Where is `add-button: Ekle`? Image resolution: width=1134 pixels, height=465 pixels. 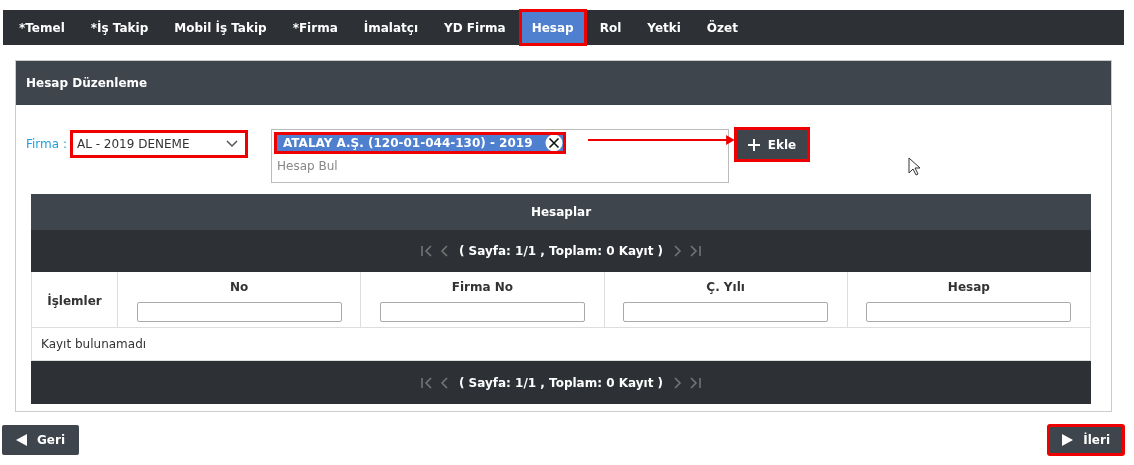
add-button: Ekle is located at coordinates (772, 144).